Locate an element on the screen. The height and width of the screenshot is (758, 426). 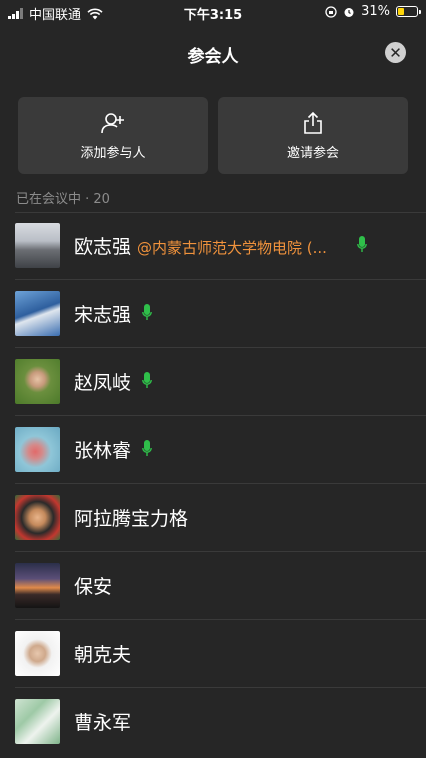
participant-name-wrap: 保安 is located at coordinates (93, 585).